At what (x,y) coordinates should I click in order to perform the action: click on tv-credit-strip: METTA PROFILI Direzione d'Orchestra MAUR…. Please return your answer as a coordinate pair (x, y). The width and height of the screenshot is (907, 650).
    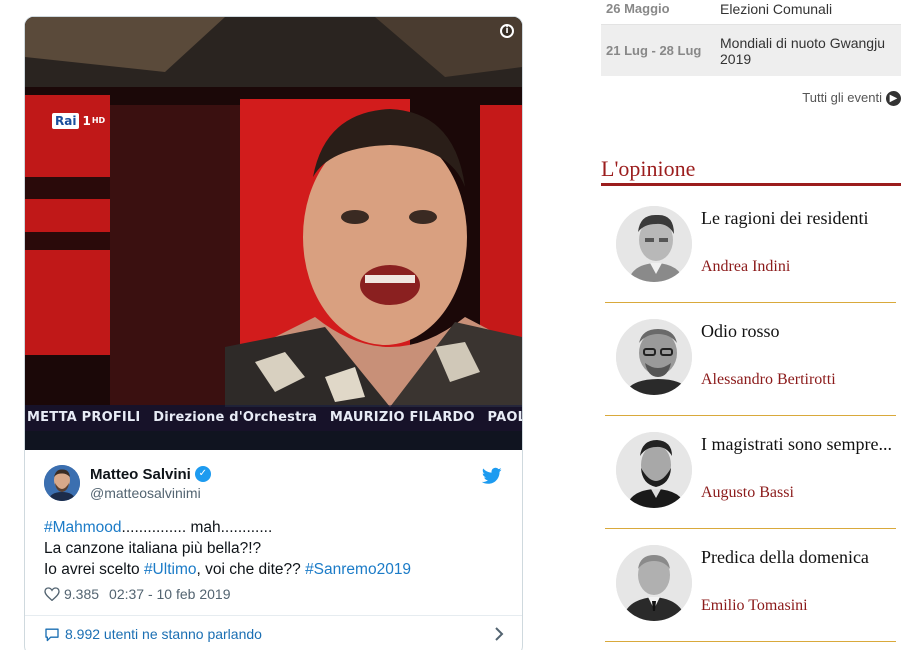
    Looking at the image, I should click on (273, 418).